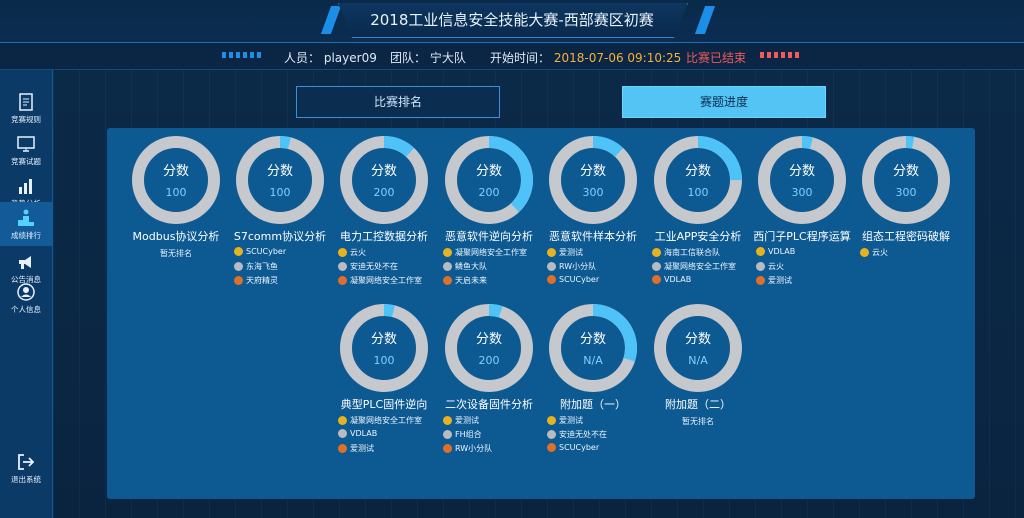 Image resolution: width=1024 pixels, height=518 pixels. I want to click on start-time-value: 2018-07-06 09:10:25, so click(617, 58).